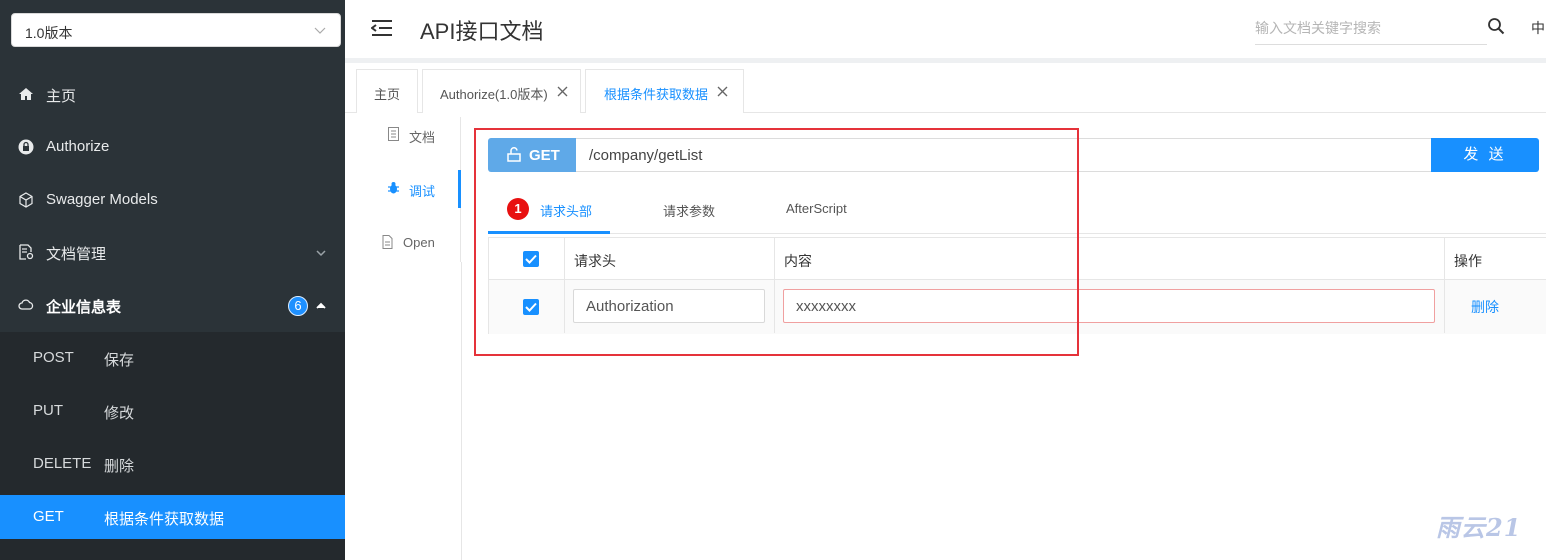  What do you see at coordinates (461, 411) in the screenshot?
I see `divider` at bounding box center [461, 411].